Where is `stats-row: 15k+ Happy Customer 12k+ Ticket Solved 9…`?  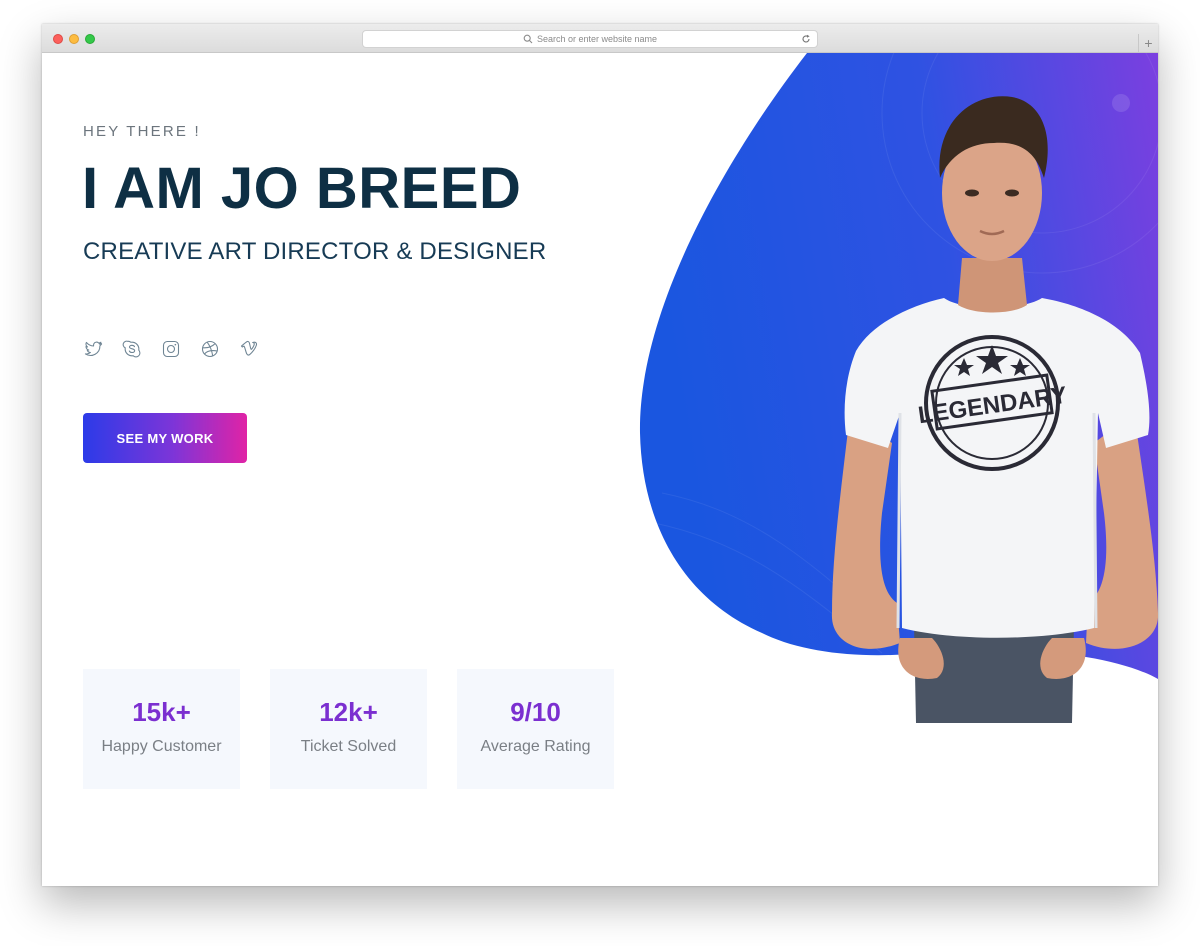 stats-row: 15k+ Happy Customer 12k+ Ticket Solved 9… is located at coordinates (348, 729).